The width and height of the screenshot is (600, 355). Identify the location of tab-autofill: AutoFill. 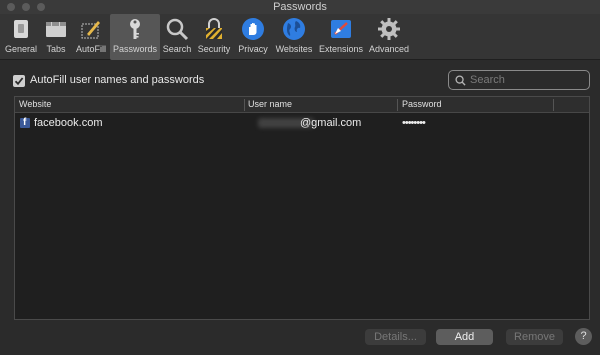
(91, 37).